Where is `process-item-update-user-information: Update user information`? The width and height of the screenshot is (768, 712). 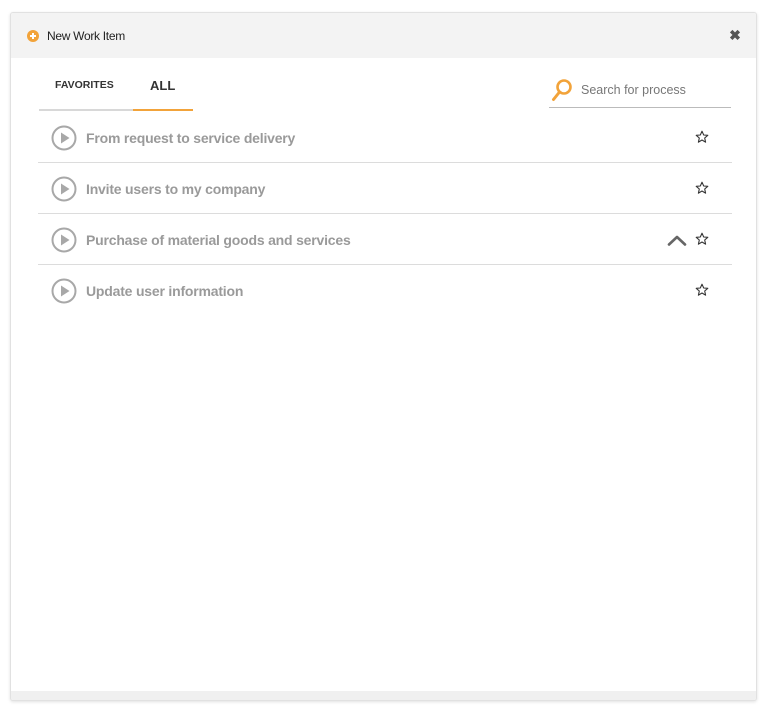 process-item-update-user-information: Update user information is located at coordinates (385, 290).